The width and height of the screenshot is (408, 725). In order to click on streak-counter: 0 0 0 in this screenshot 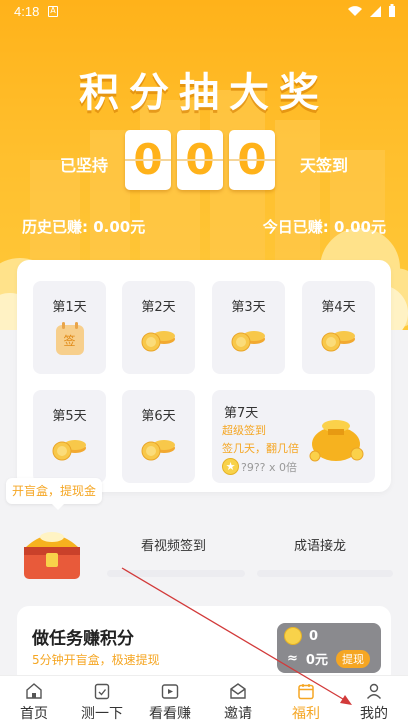, I will do `click(200, 160)`.